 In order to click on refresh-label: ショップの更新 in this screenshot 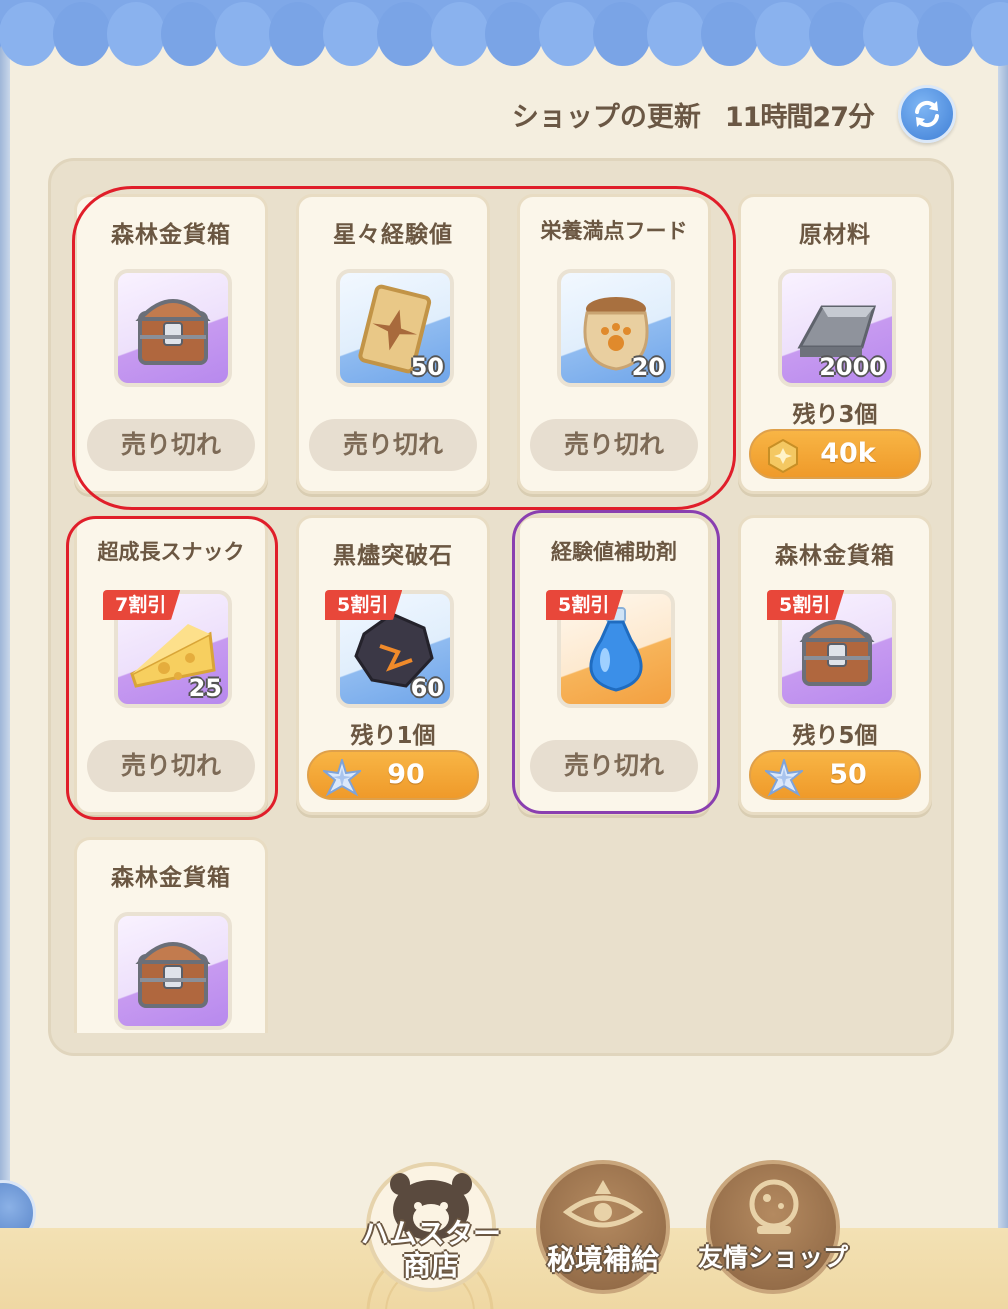, I will do `click(606, 117)`.